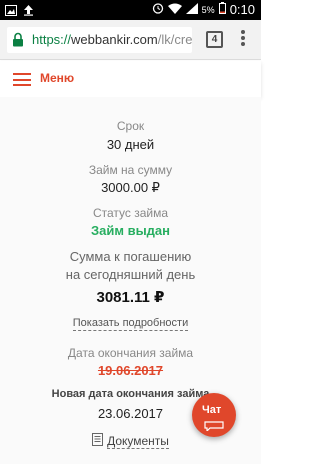 This screenshot has height=464, width=320. I want to click on document-icon, so click(98, 441).